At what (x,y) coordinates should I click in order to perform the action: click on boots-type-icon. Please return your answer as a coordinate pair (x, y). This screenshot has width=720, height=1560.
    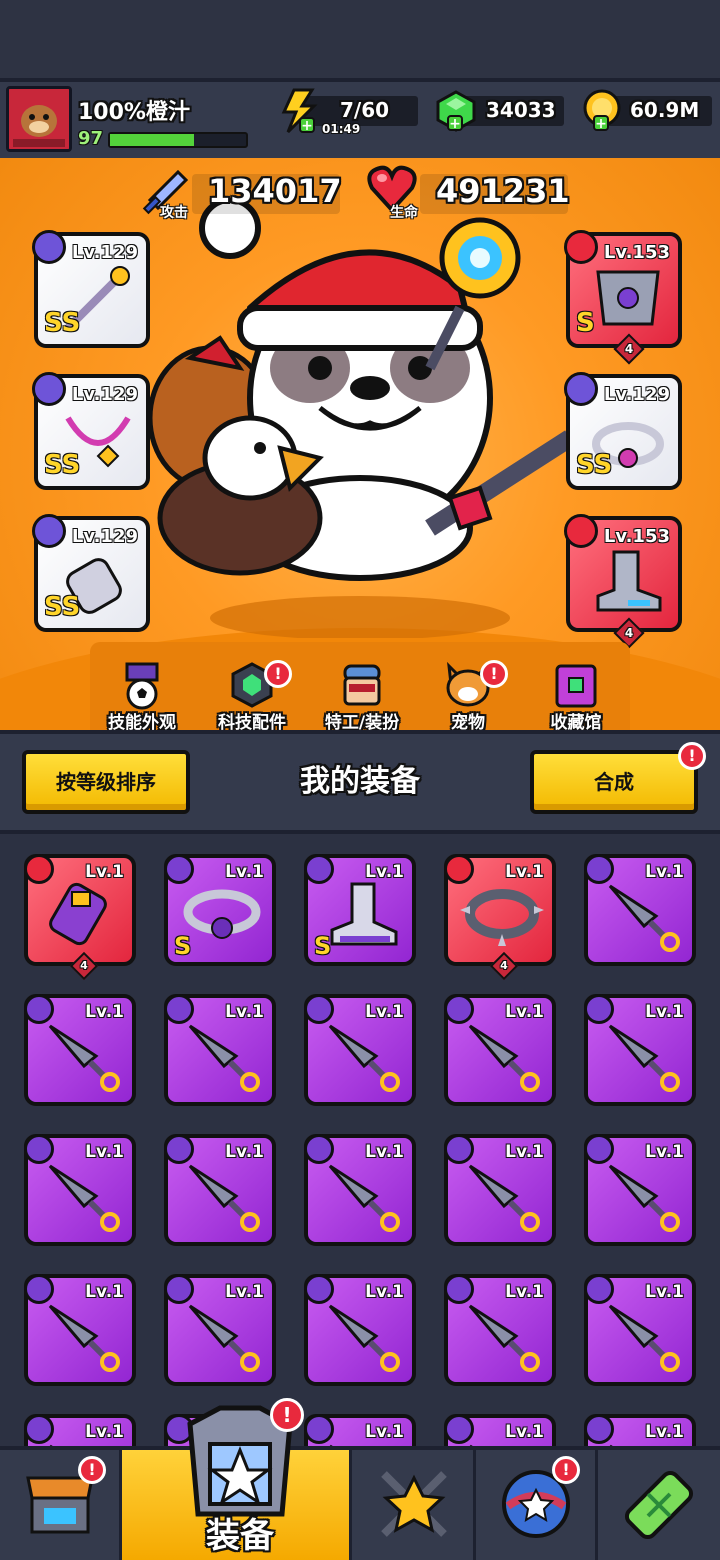
    Looking at the image, I should click on (581, 531).